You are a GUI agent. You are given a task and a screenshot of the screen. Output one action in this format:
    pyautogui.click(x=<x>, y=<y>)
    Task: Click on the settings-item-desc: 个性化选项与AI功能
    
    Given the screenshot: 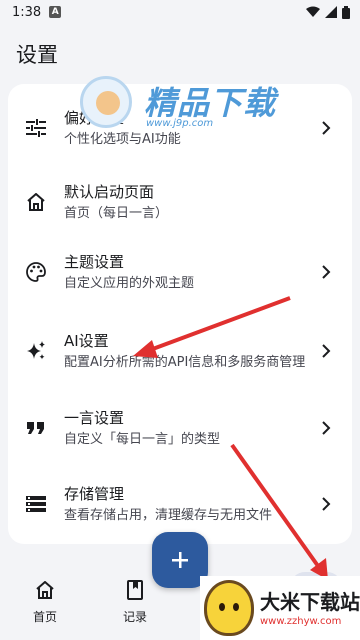 What is the action you would take?
    pyautogui.click(x=122, y=139)
    